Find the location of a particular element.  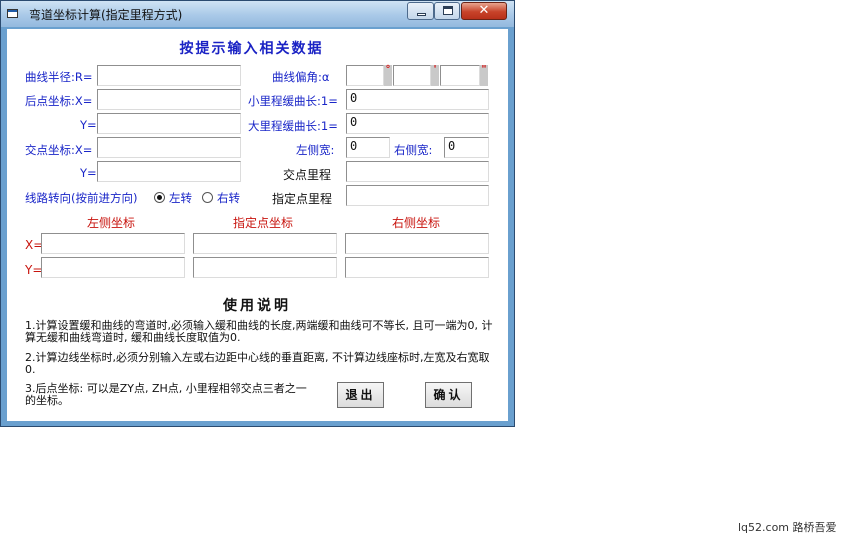

intersect-mileage-label: 交点里程 is located at coordinates (307, 175).